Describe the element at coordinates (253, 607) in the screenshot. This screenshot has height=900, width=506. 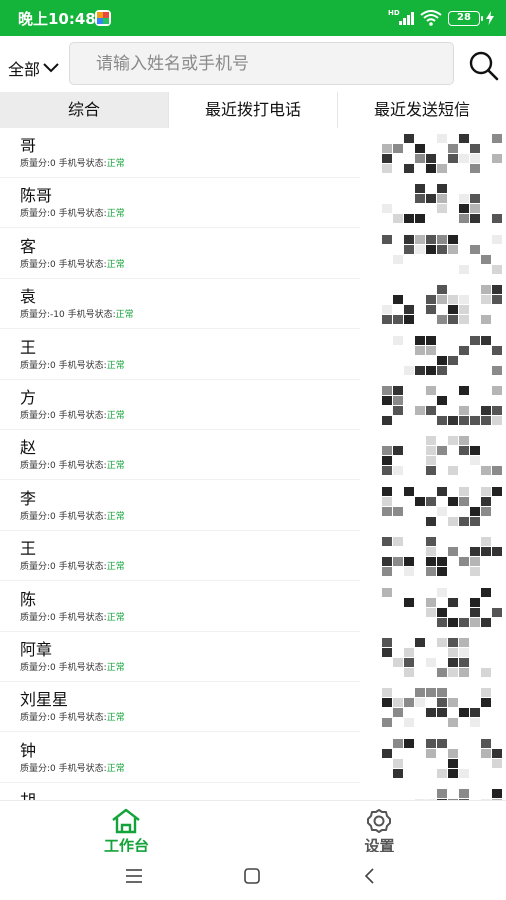
I see `contact-row: 陈质量分:0 手机号状态:正常` at that location.